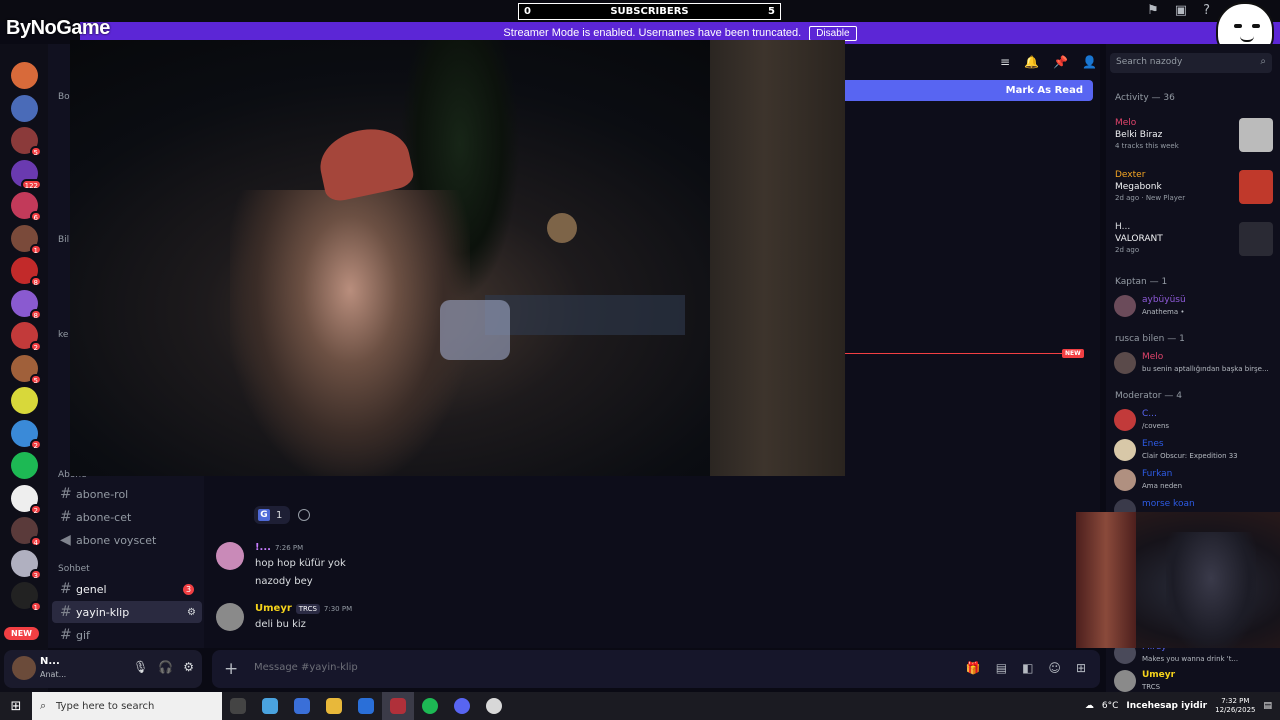  Describe the element at coordinates (1054, 668) in the screenshot. I see `emoji-icon: ☺` at that location.